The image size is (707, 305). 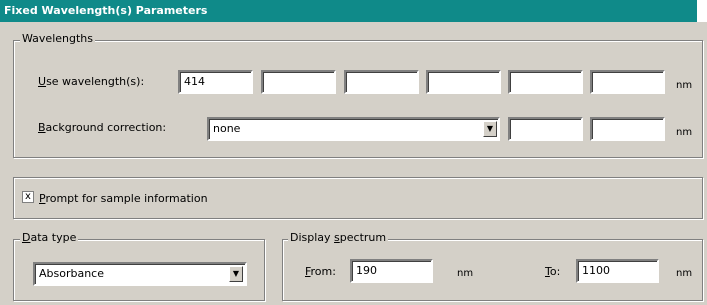 I want to click on from-unit: nm, so click(x=465, y=273).